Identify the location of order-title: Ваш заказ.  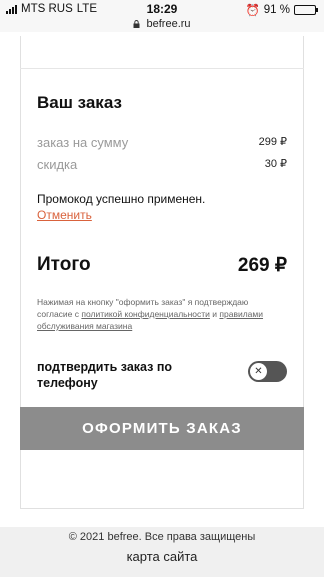
(79, 102).